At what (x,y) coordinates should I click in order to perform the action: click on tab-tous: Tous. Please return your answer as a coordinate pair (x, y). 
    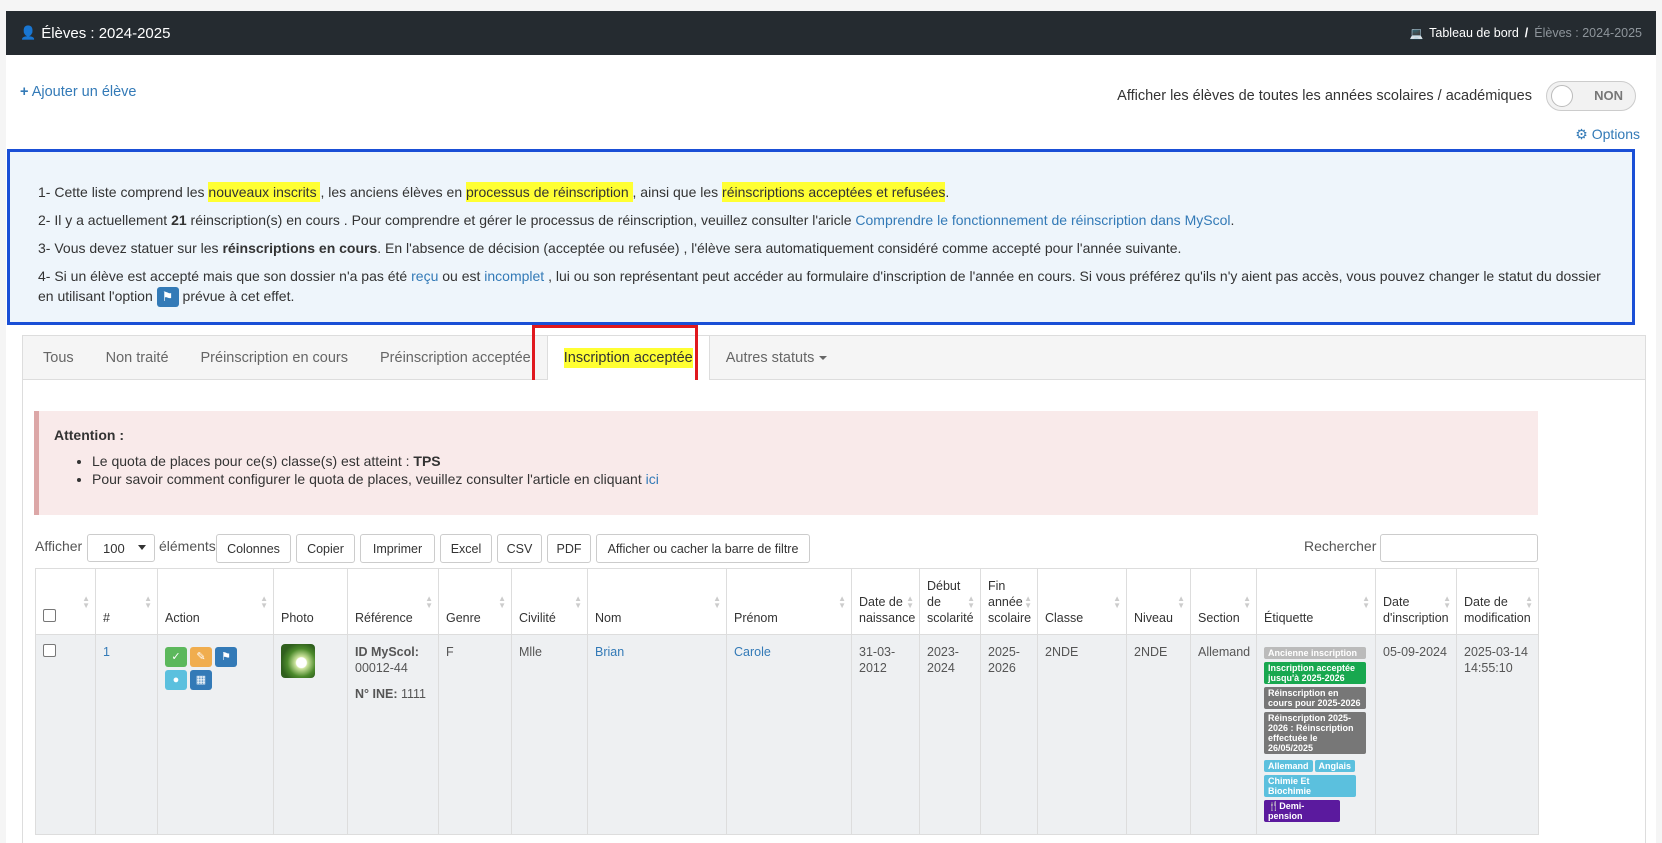
    Looking at the image, I should click on (58, 357).